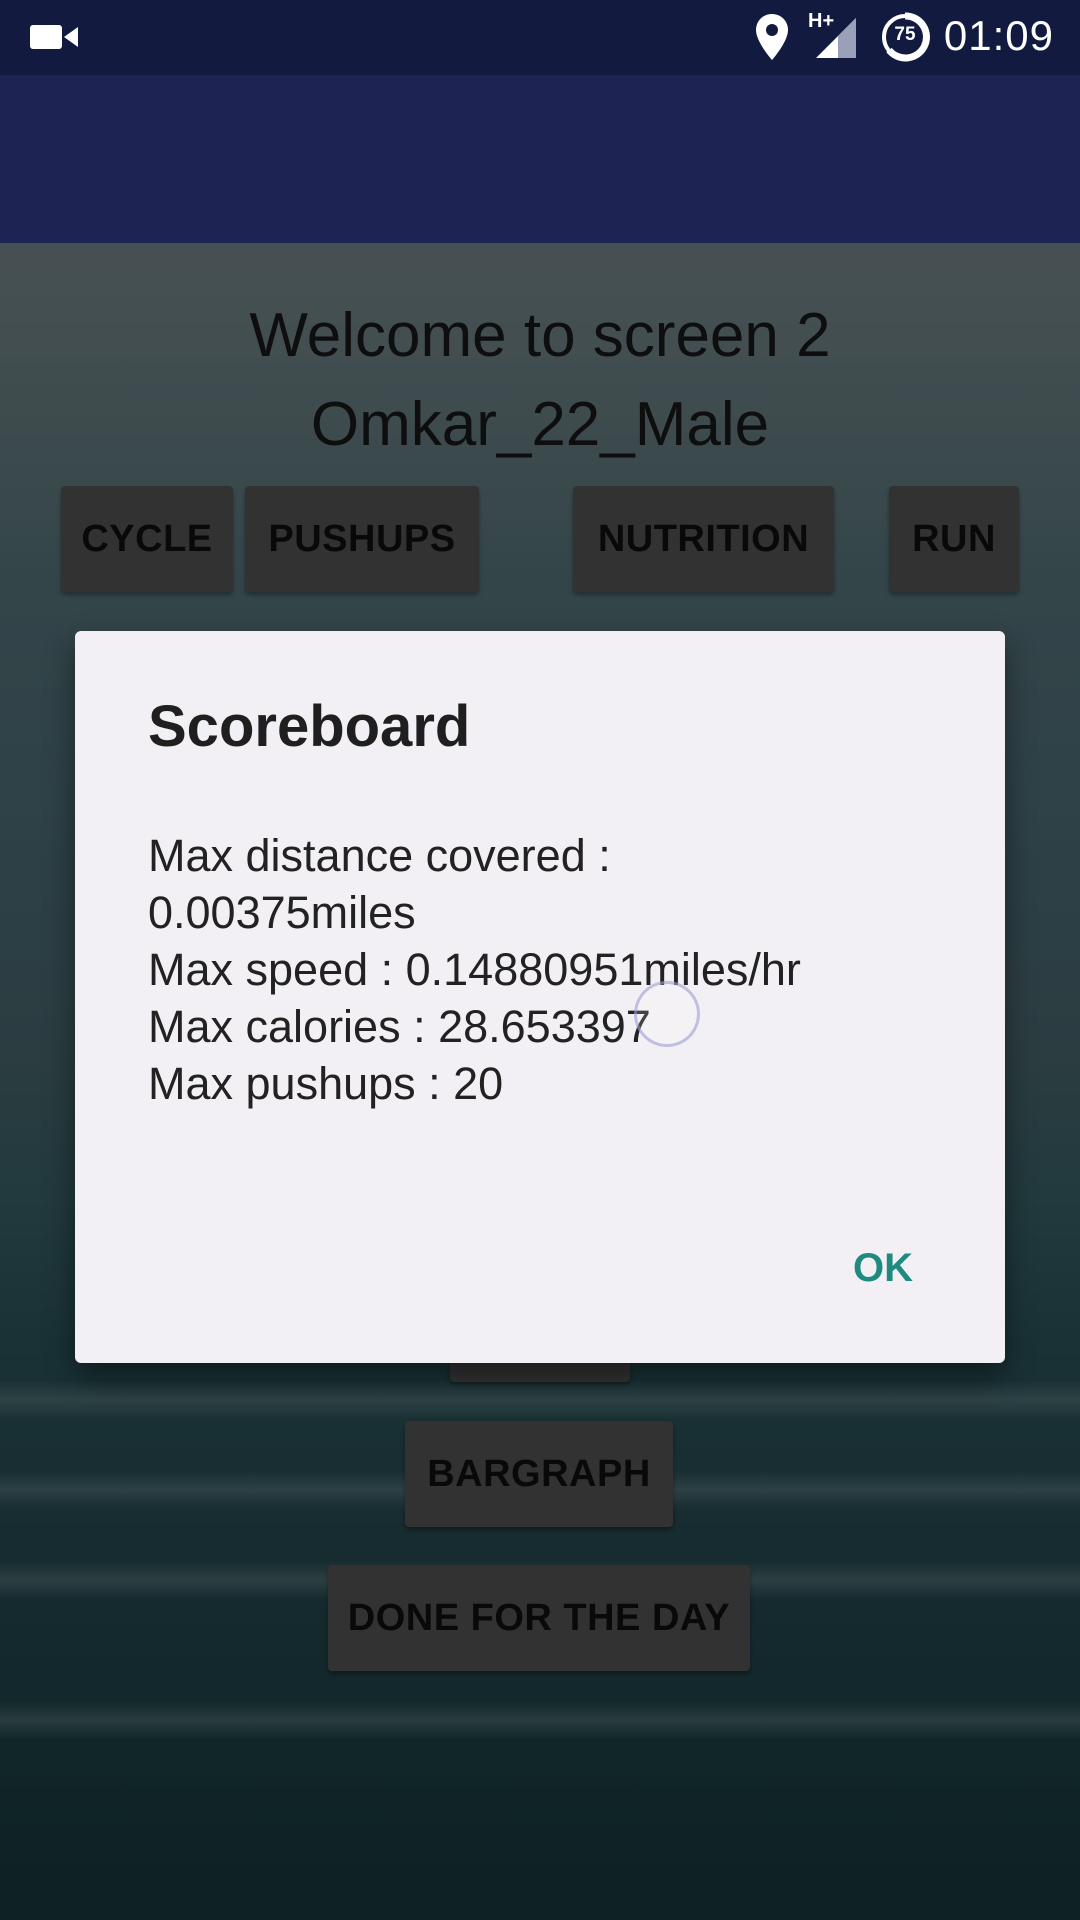 The image size is (1080, 1920). I want to click on battery-icon: 75, so click(905, 39).